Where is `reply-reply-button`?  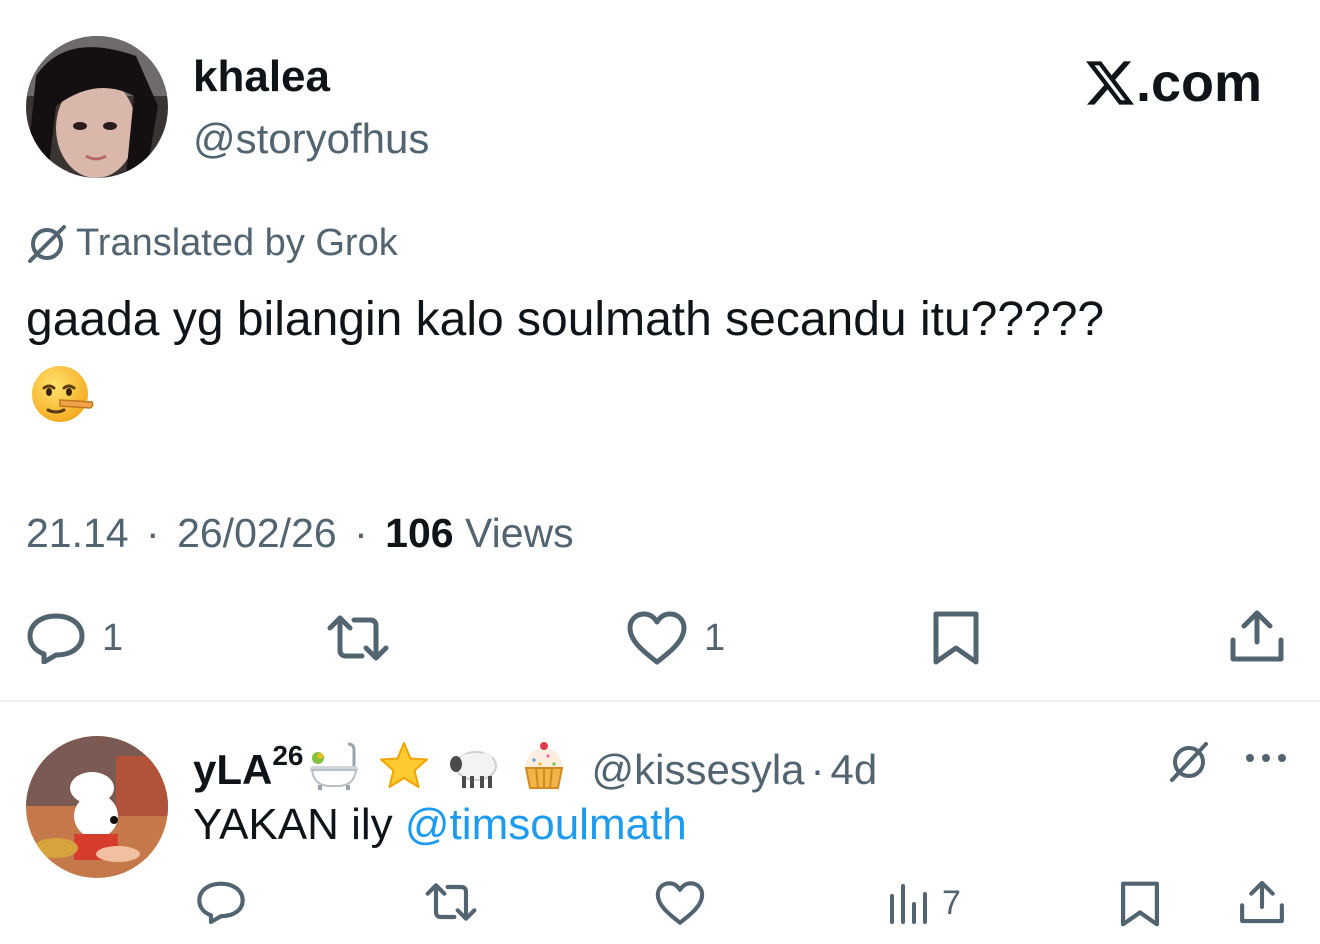 reply-reply-button is located at coordinates (221, 902).